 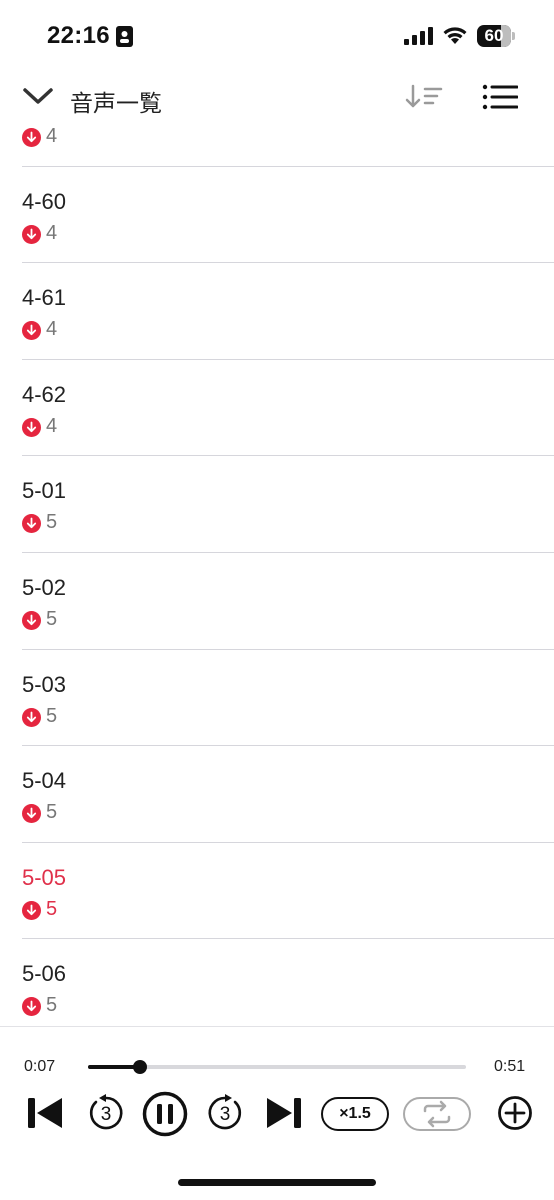 I want to click on current-time: 0:07, so click(x=40, y=1066).